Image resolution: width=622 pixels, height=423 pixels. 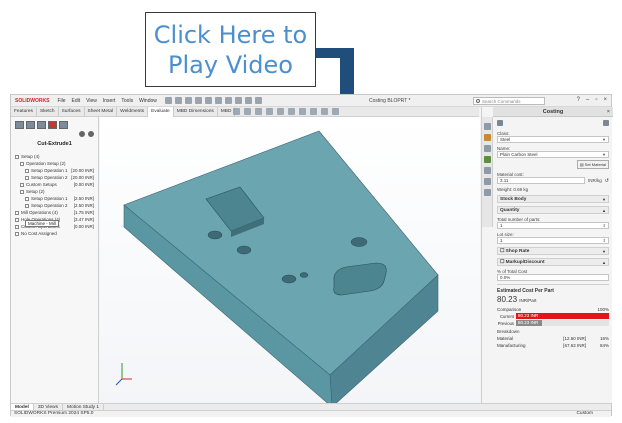 What do you see at coordinates (553, 210) in the screenshot?
I see `quantity-section: Quantity ▲` at bounding box center [553, 210].